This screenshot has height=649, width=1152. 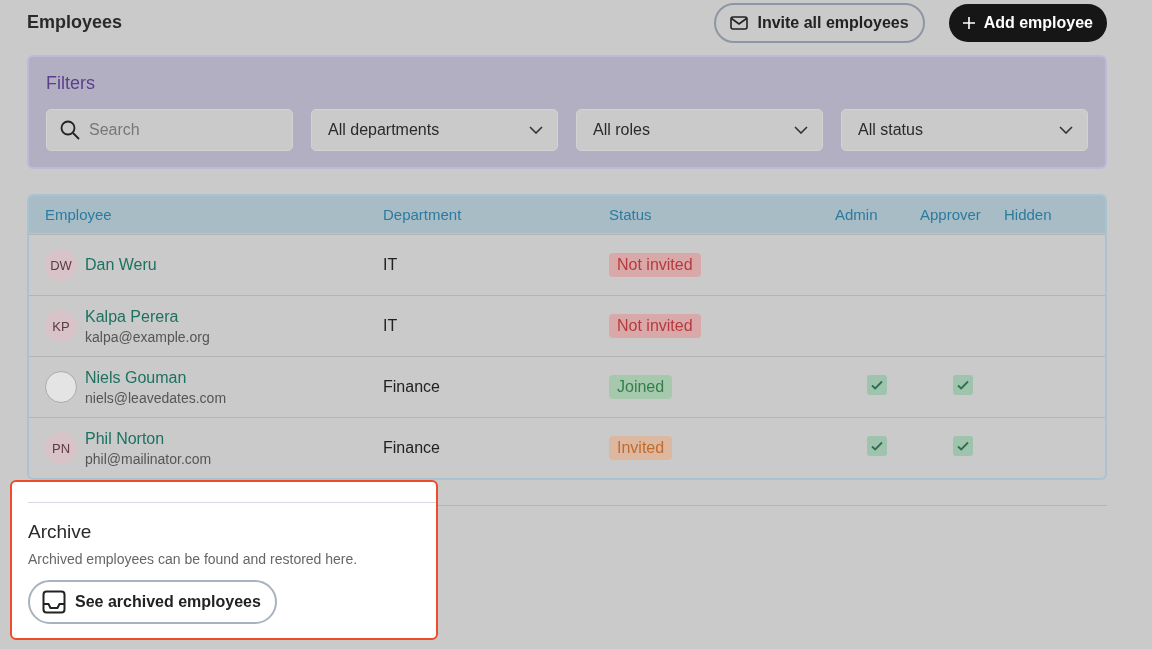 What do you see at coordinates (156, 377) in the screenshot?
I see `employee-name: Niels Gouman` at bounding box center [156, 377].